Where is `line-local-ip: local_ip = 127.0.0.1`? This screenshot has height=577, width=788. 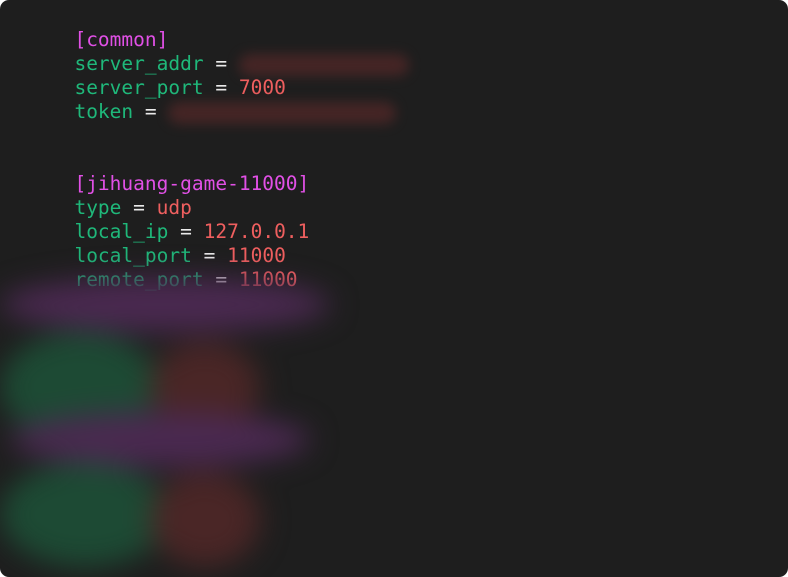 line-local-ip: local_ip = 127.0.0.1 is located at coordinates (206, 219).